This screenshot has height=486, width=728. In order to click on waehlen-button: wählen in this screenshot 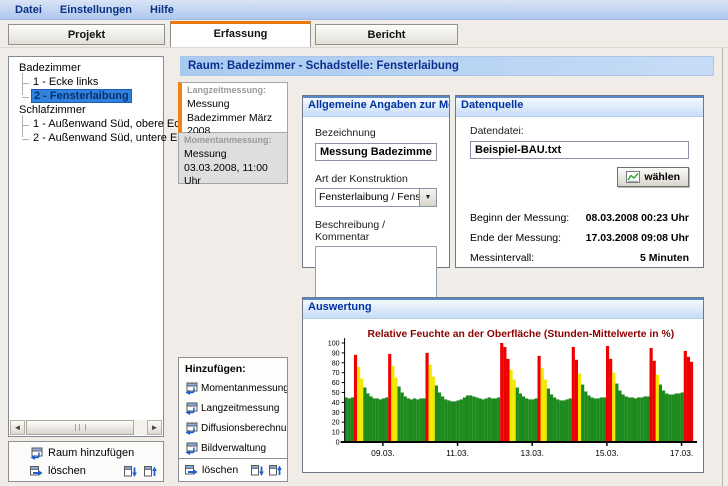, I will do `click(653, 177)`.